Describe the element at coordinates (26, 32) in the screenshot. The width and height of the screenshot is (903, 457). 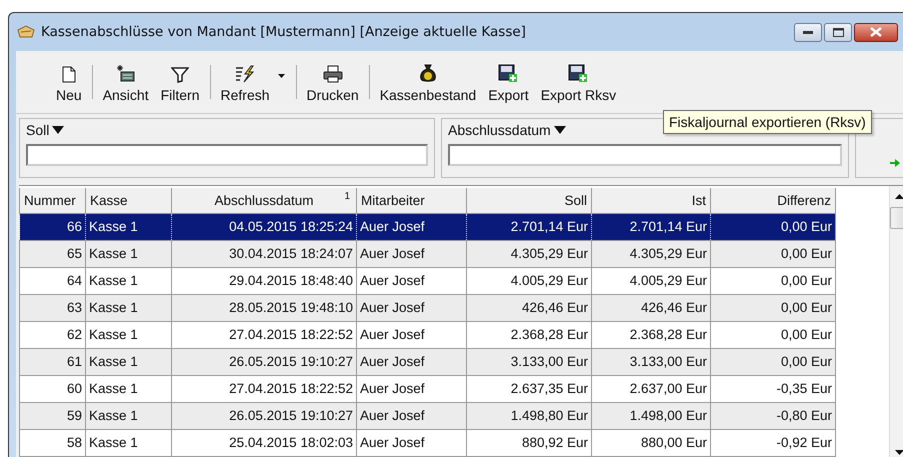
I see `app-icon` at that location.